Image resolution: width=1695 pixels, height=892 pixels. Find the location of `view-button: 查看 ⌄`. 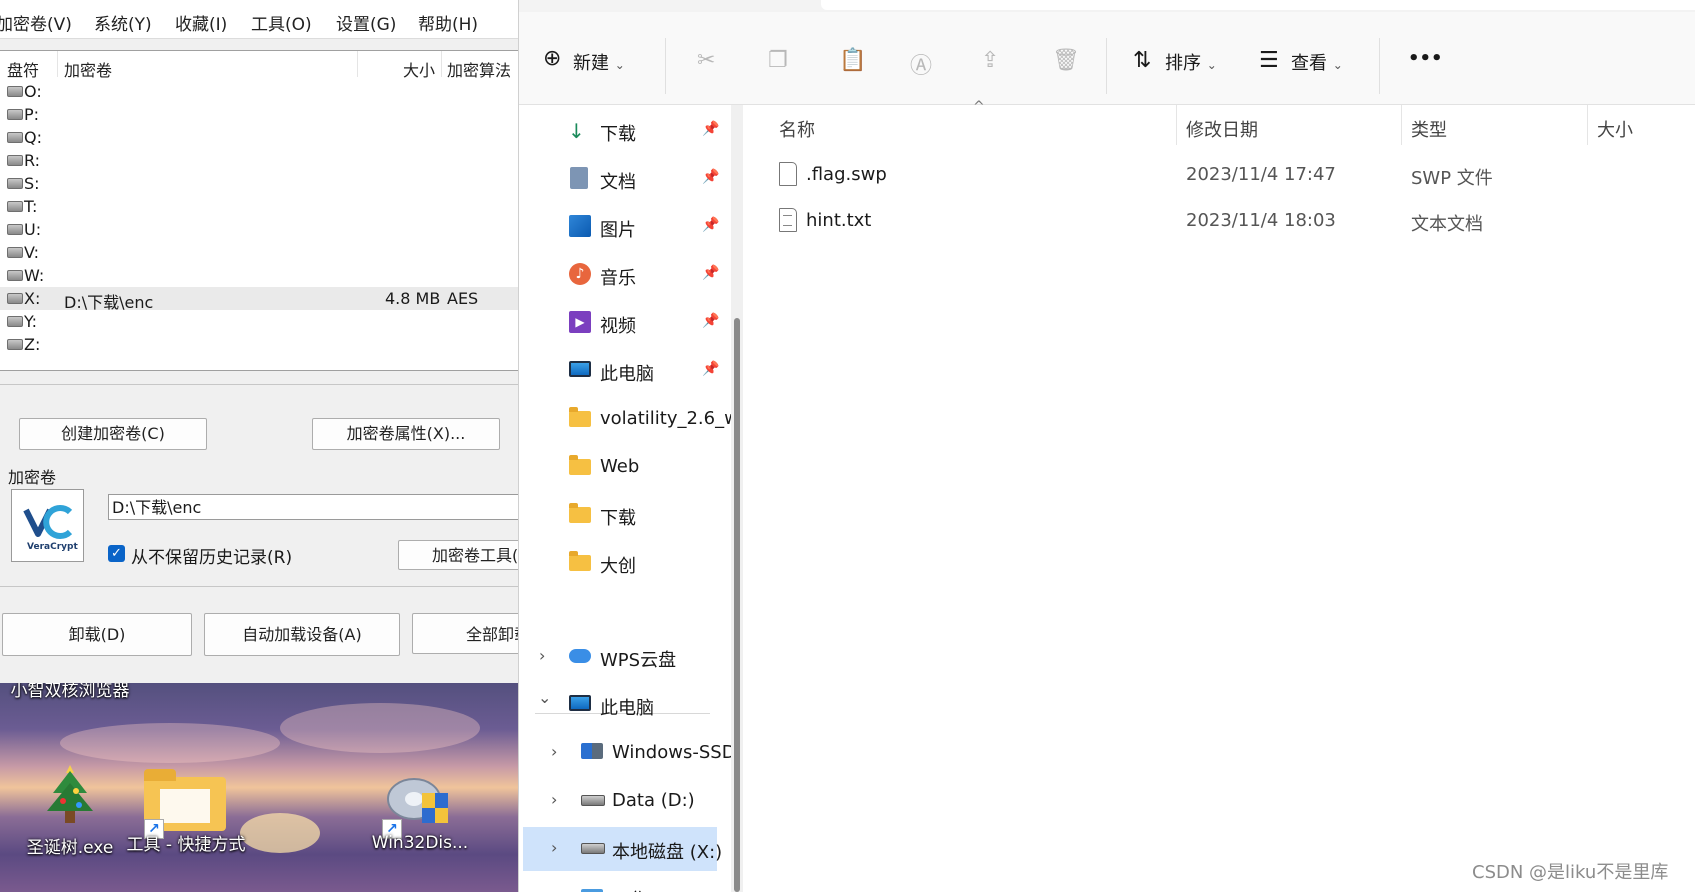

view-button: 查看 ⌄ is located at coordinates (1317, 62).